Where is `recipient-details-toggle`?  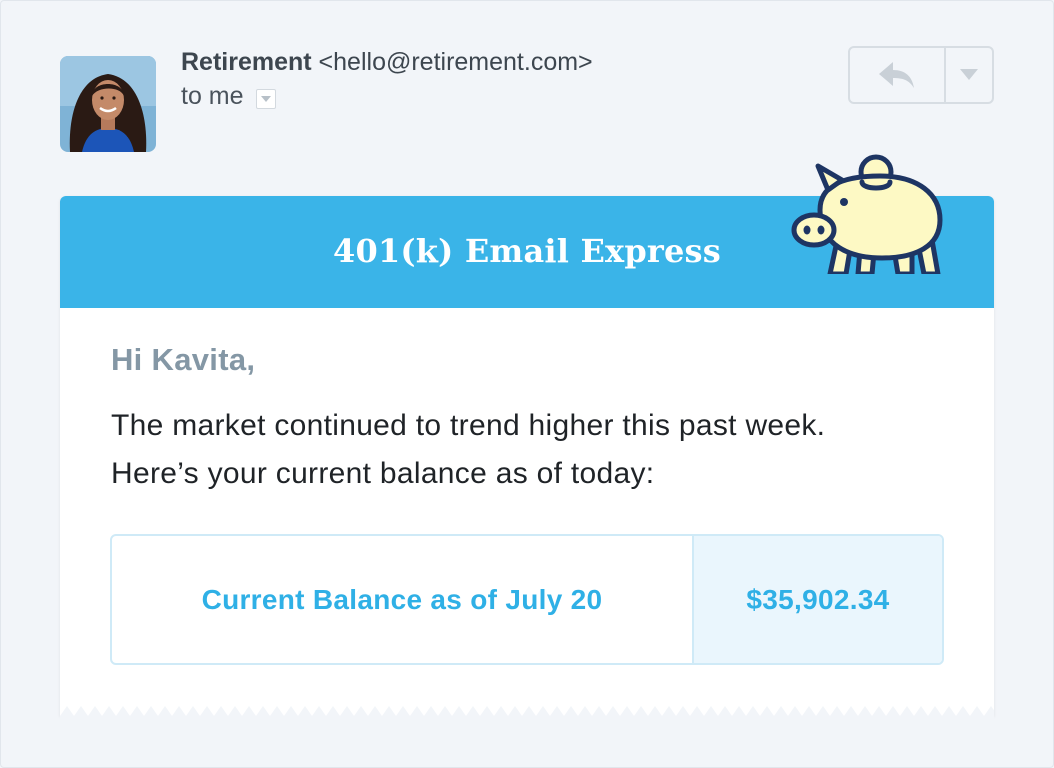
recipient-details-toggle is located at coordinates (265, 98).